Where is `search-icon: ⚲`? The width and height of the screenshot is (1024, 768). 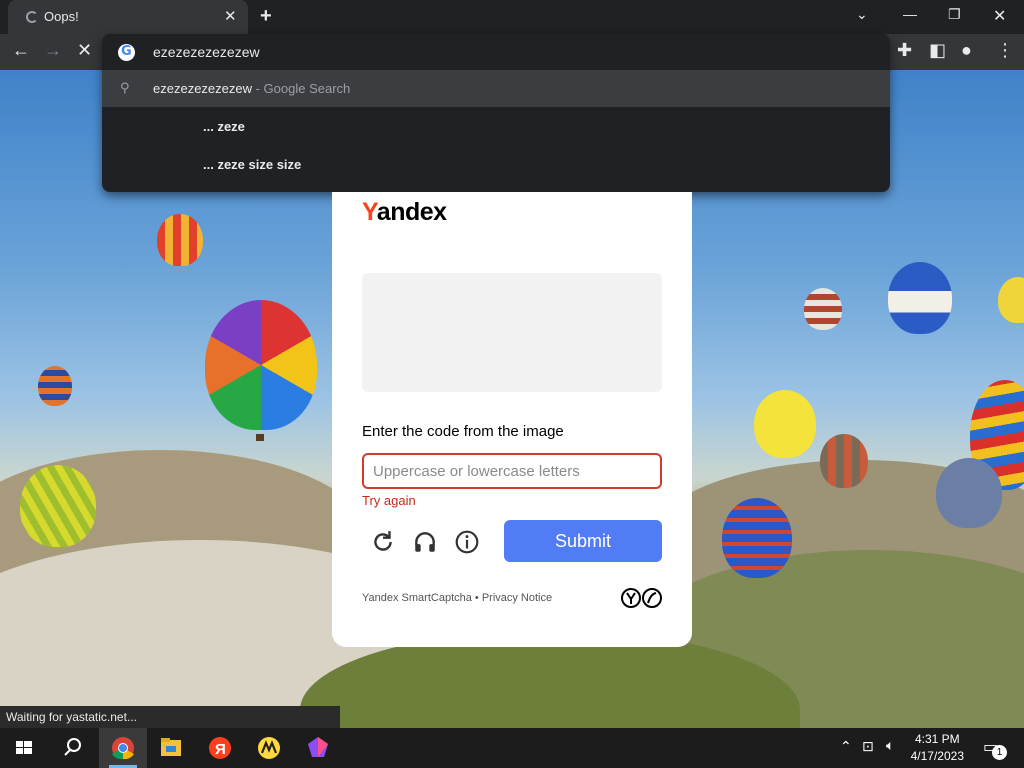 search-icon: ⚲ is located at coordinates (125, 87).